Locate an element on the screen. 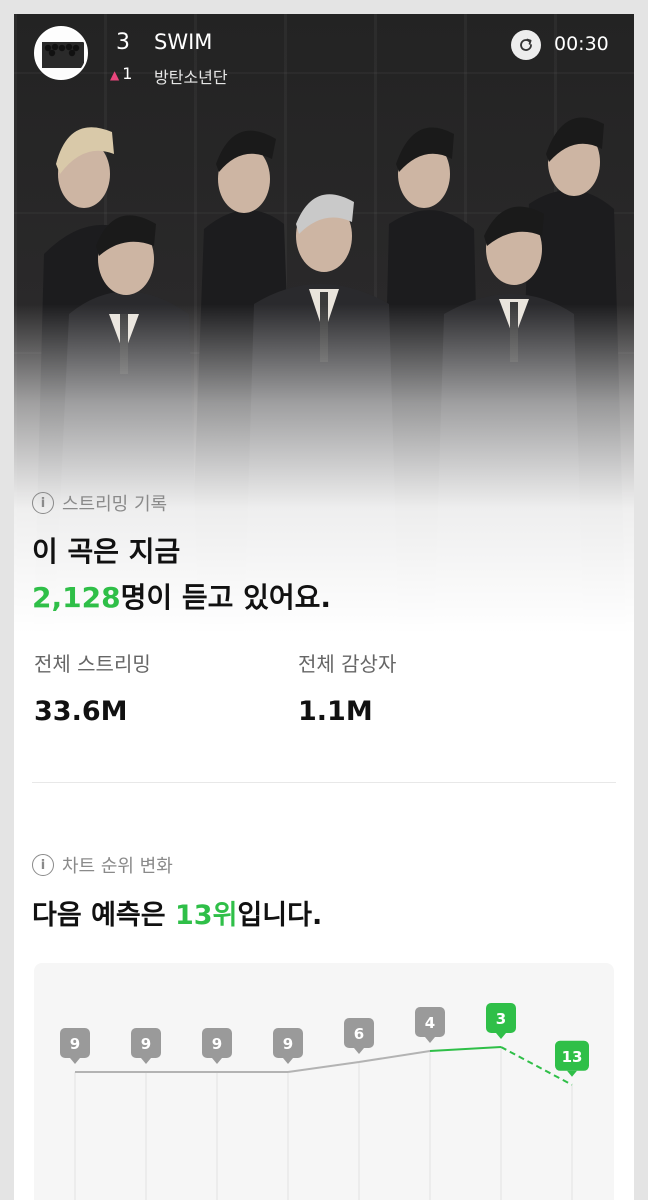 The width and height of the screenshot is (648, 1200). rank-change-value: 1 is located at coordinates (127, 73).